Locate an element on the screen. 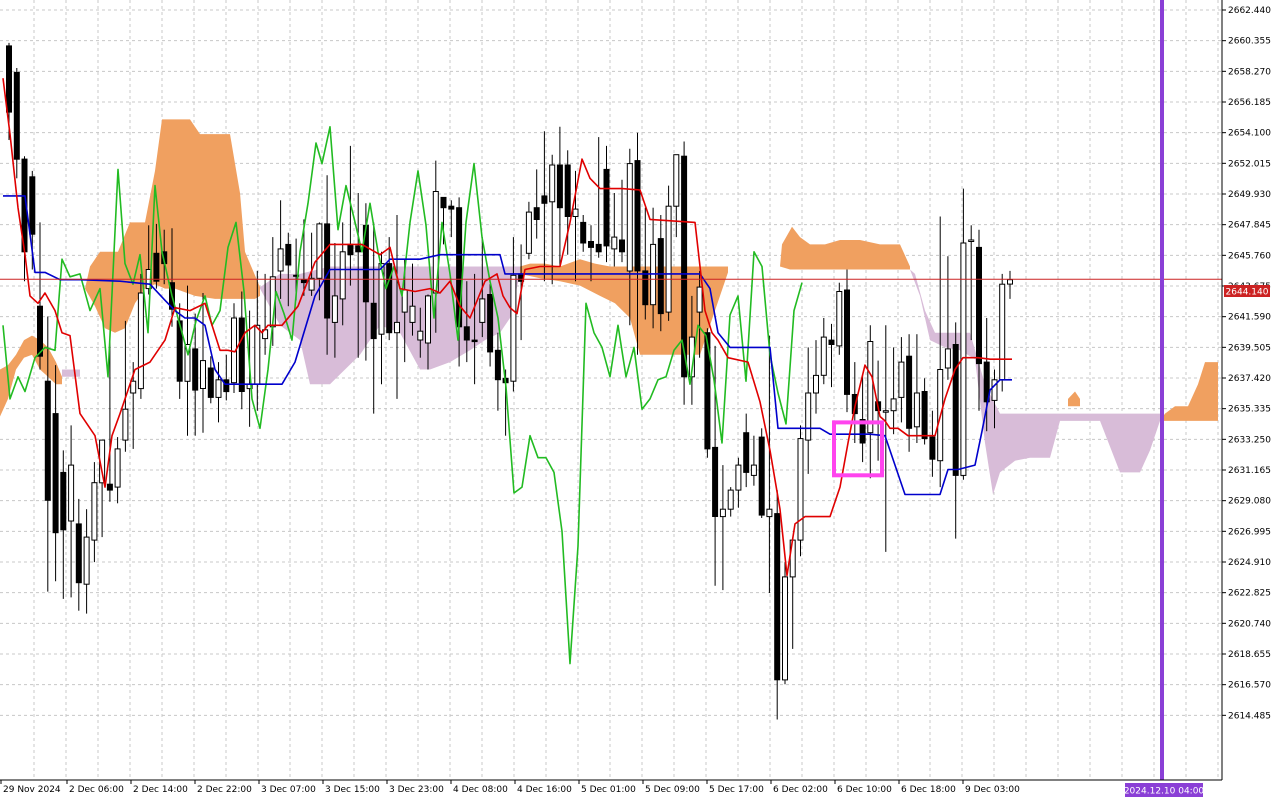  x-tick-label: 29 Nov 2024 is located at coordinates (32, 790).